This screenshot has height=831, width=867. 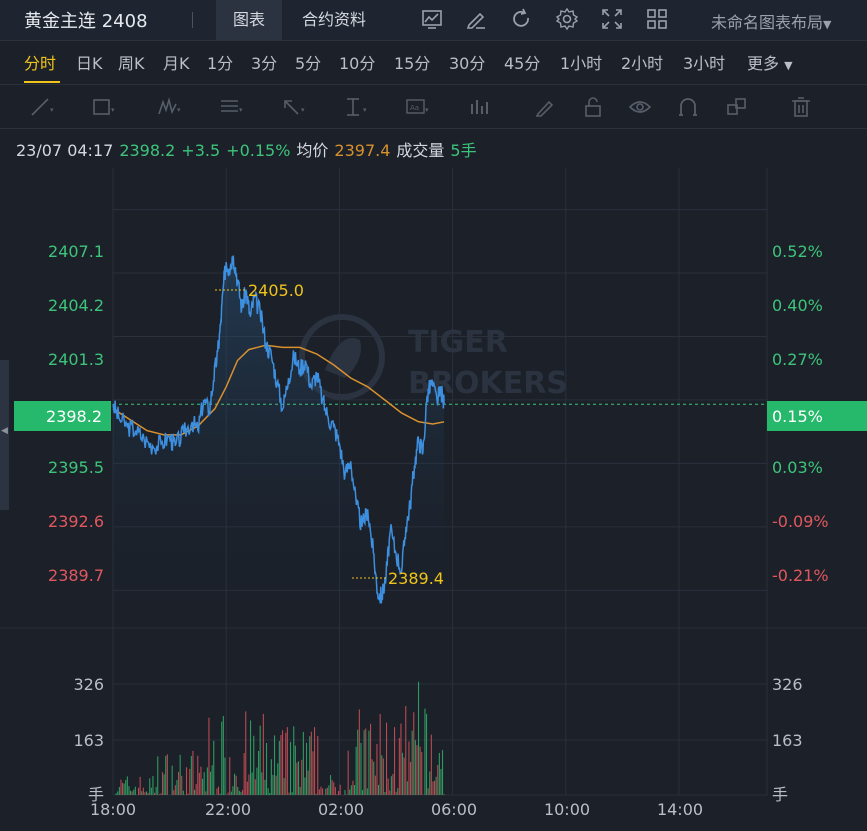 What do you see at coordinates (40, 62) in the screenshot?
I see `period-timeshare: 分时` at bounding box center [40, 62].